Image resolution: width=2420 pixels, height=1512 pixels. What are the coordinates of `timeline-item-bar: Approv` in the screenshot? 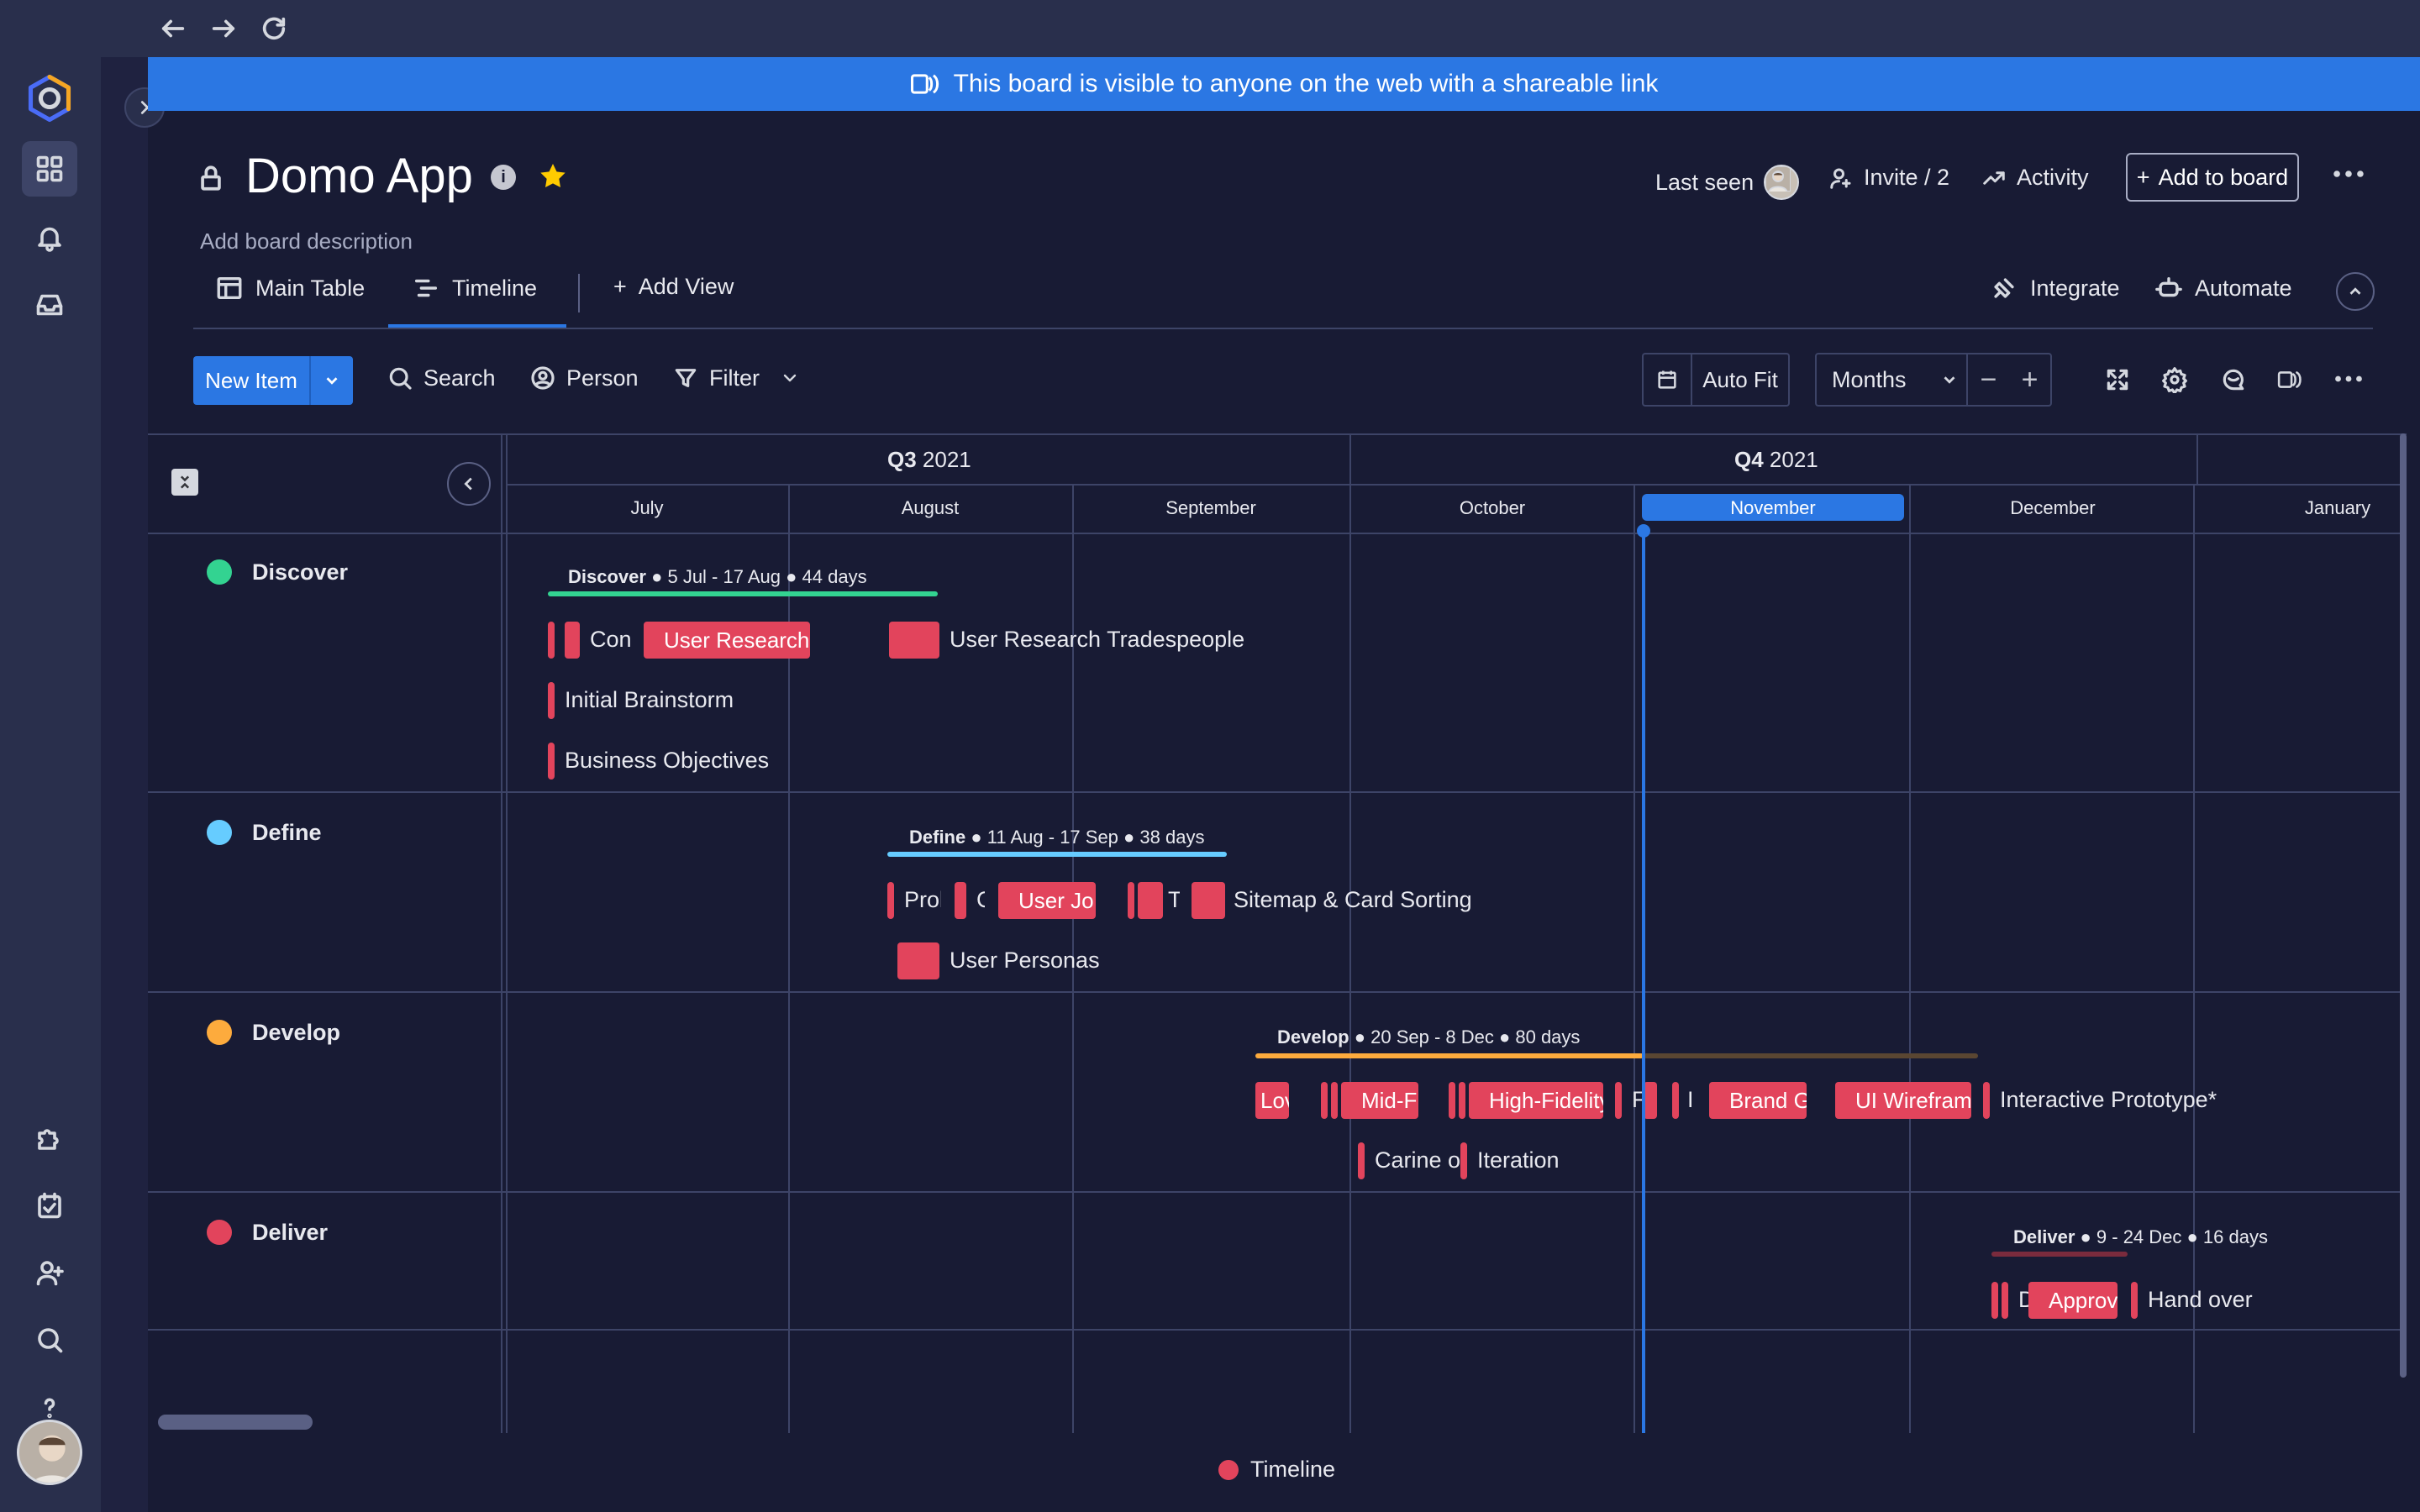 It's located at (2073, 1300).